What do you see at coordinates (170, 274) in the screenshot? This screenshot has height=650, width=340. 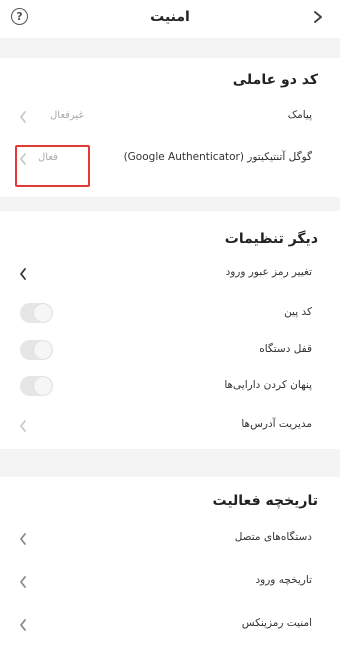 I see `change-password-row: تغییر رمز عبور ورود` at bounding box center [170, 274].